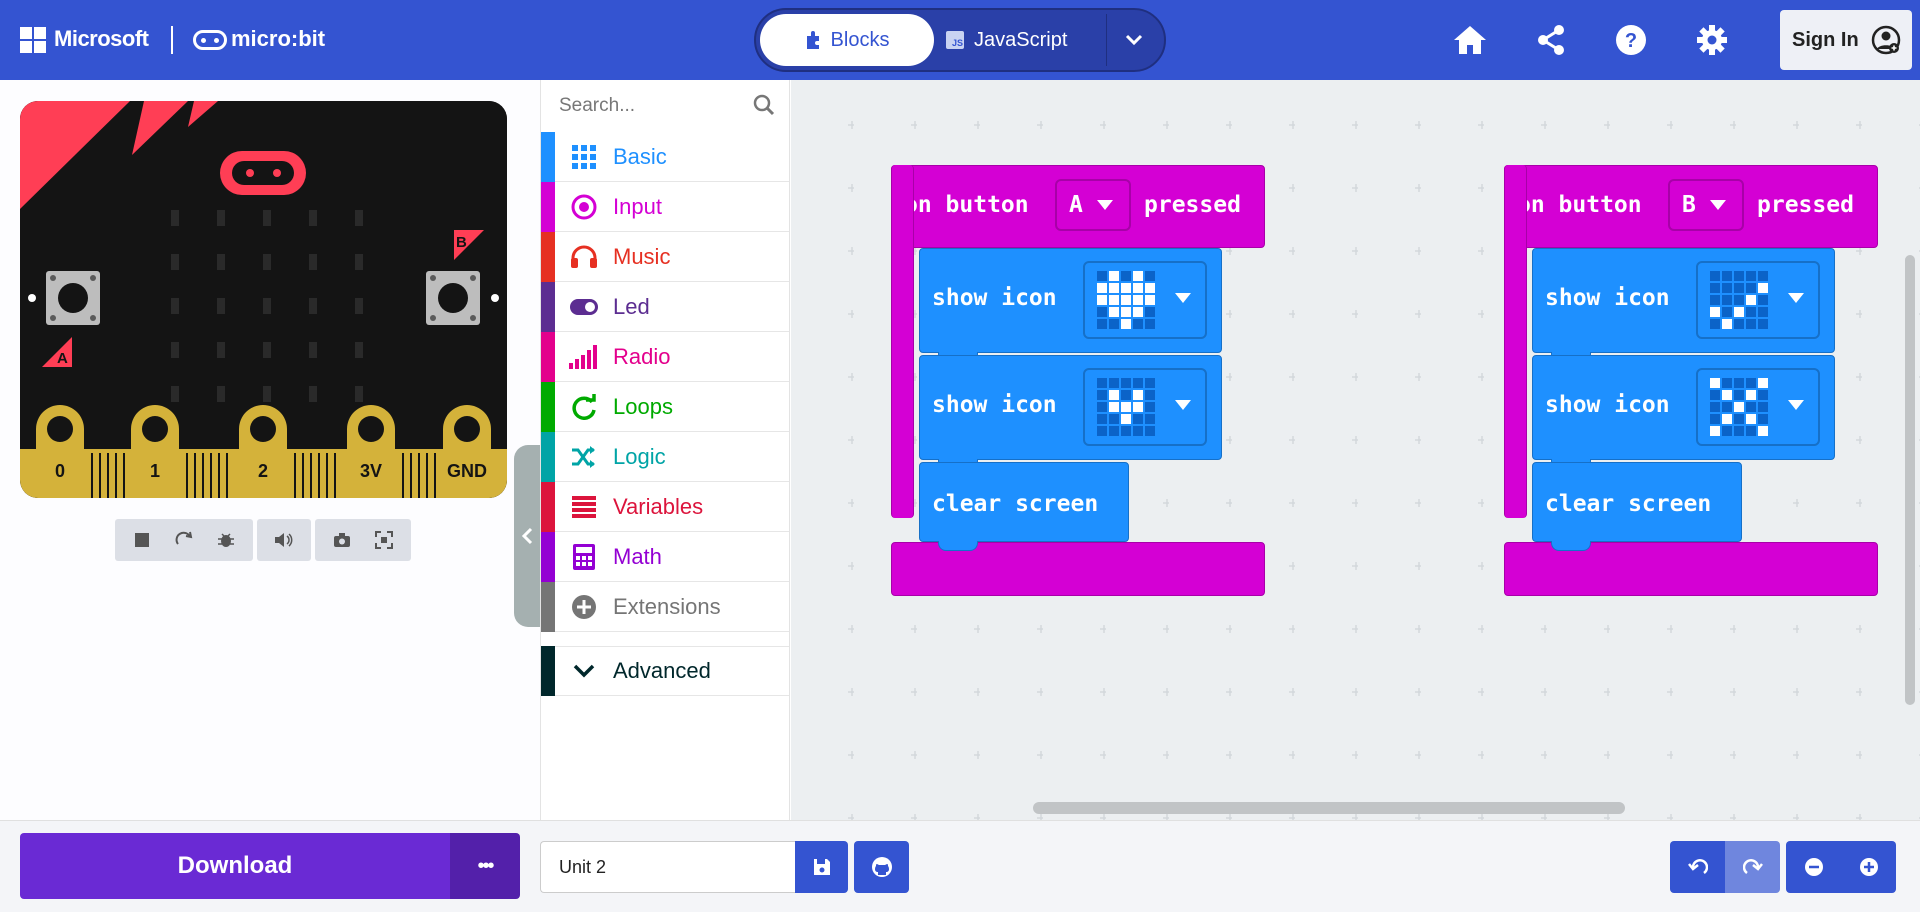 The height and width of the screenshot is (912, 1920). I want to click on minus-circle-icon, so click(1813, 867).